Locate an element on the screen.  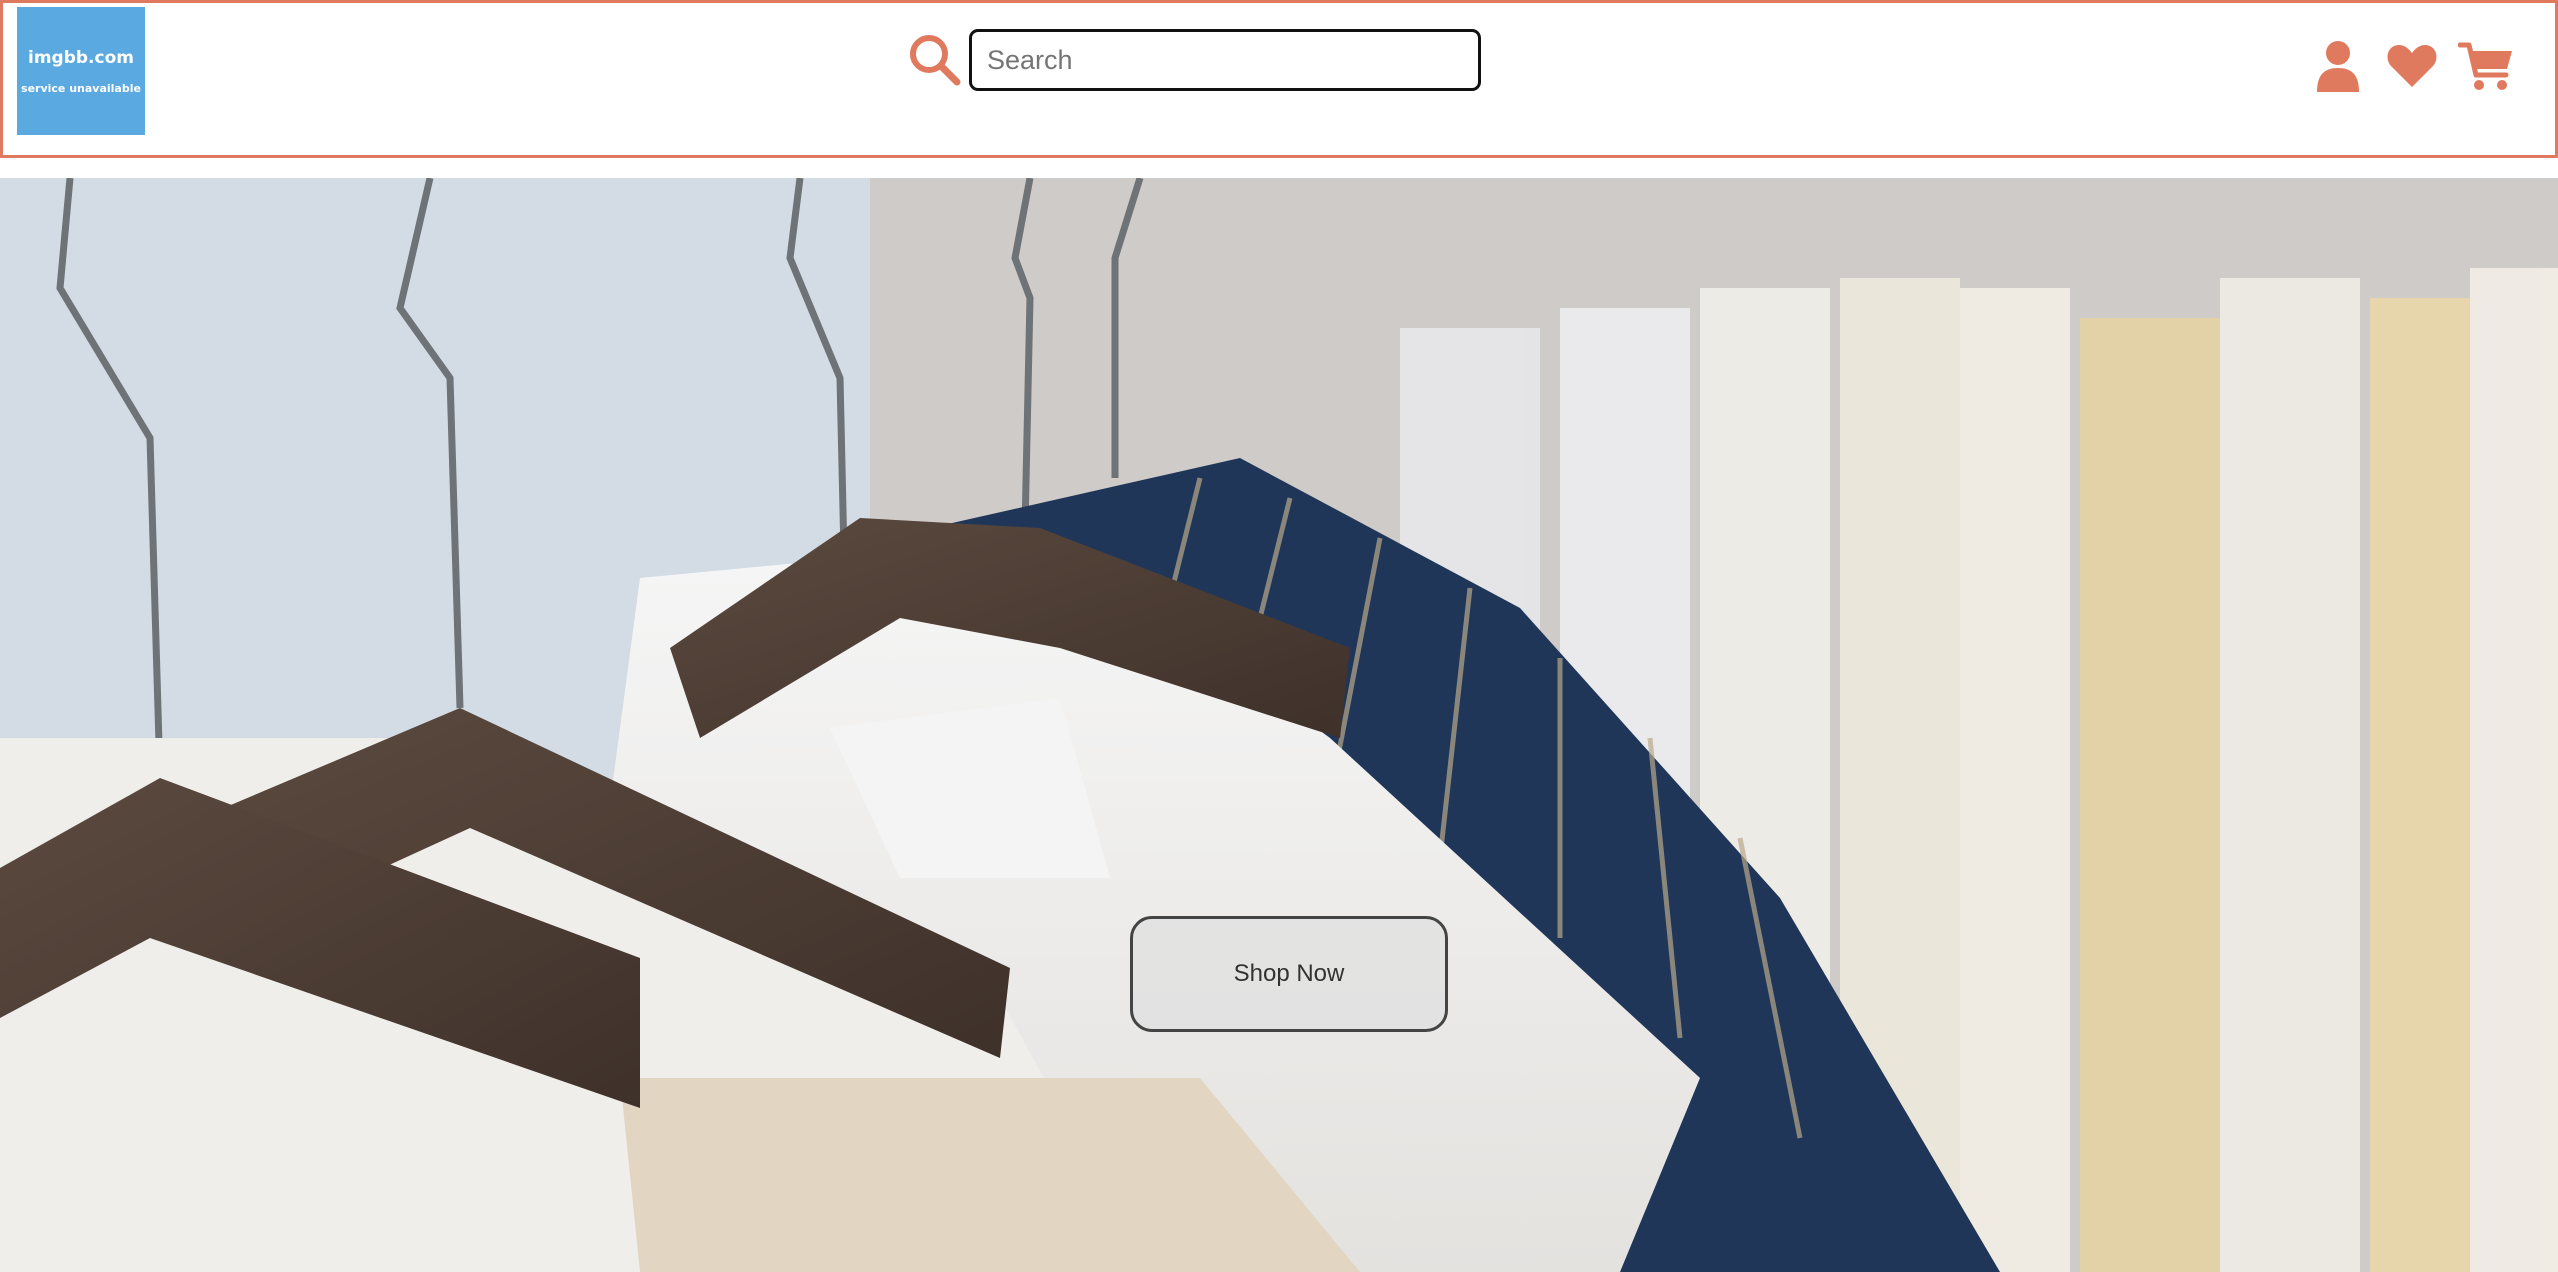
user-icon is located at coordinates (2338, 66).